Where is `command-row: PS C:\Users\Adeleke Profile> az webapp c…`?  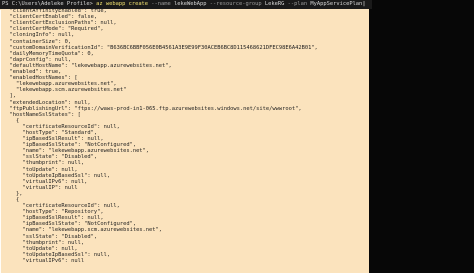
command-row: PS C:\Users\Adeleke Profile> az webapp c… is located at coordinates (237, 4).